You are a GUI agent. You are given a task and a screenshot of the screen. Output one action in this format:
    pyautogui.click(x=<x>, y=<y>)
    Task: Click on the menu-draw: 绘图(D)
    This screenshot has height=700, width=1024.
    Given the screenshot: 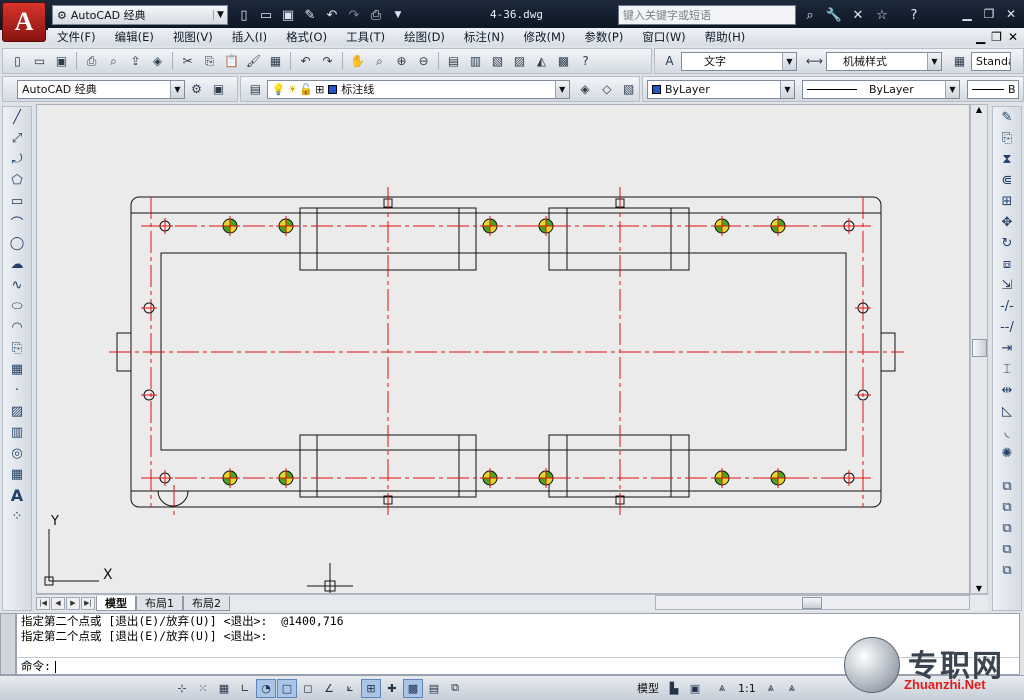 What is the action you would take?
    pyautogui.click(x=425, y=37)
    